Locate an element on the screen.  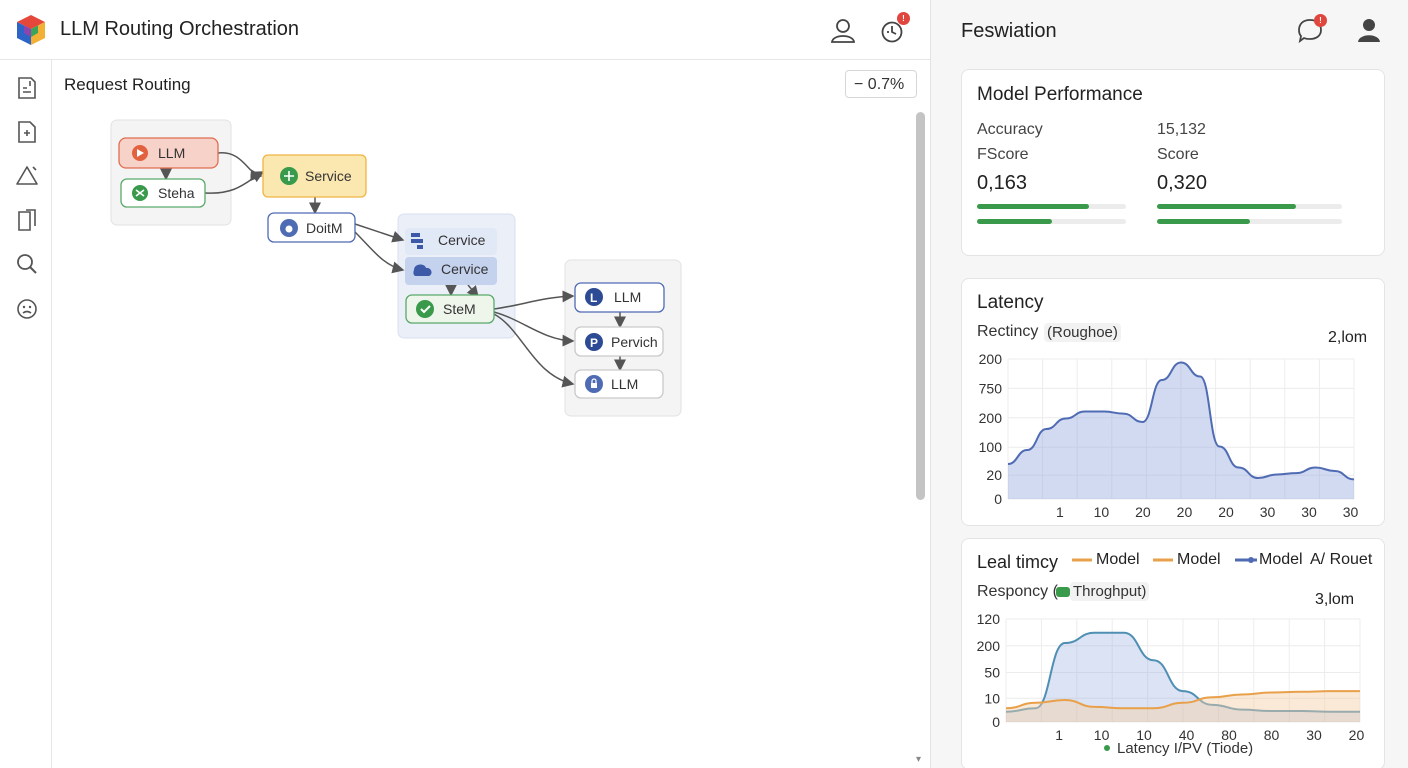
card-title: Model Performance is located at coordinates (1060, 94).